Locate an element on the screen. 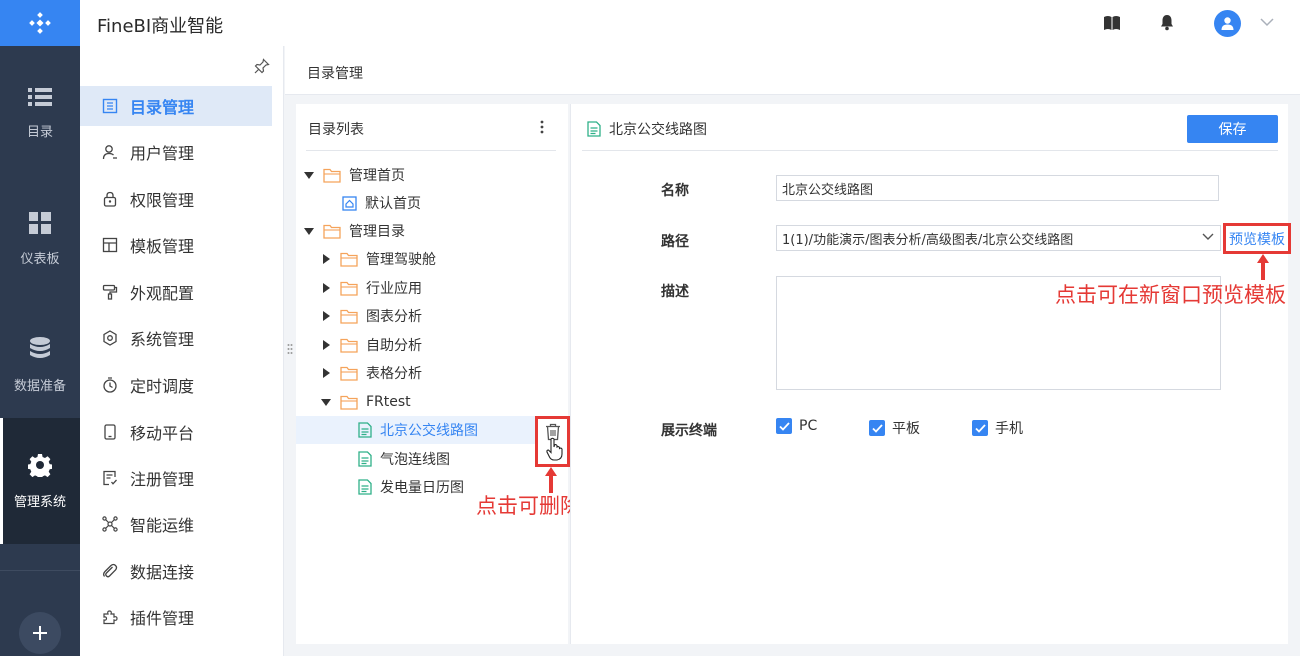 Image resolution: width=1300 pixels, height=656 pixels. tree-node-power-calendar: 发电量日历图 is located at coordinates (411, 487).